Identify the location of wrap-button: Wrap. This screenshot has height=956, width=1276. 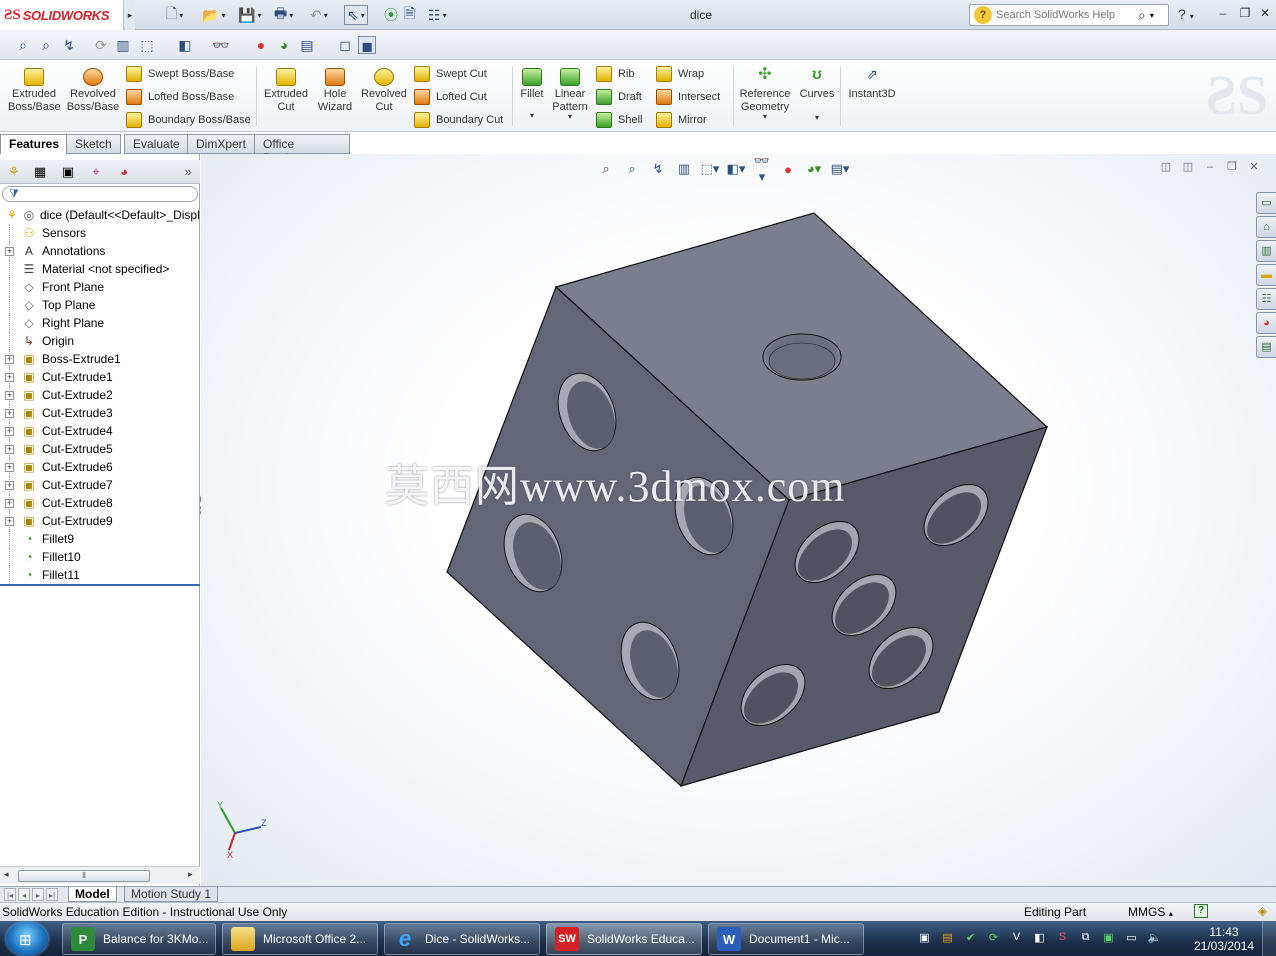
(680, 74).